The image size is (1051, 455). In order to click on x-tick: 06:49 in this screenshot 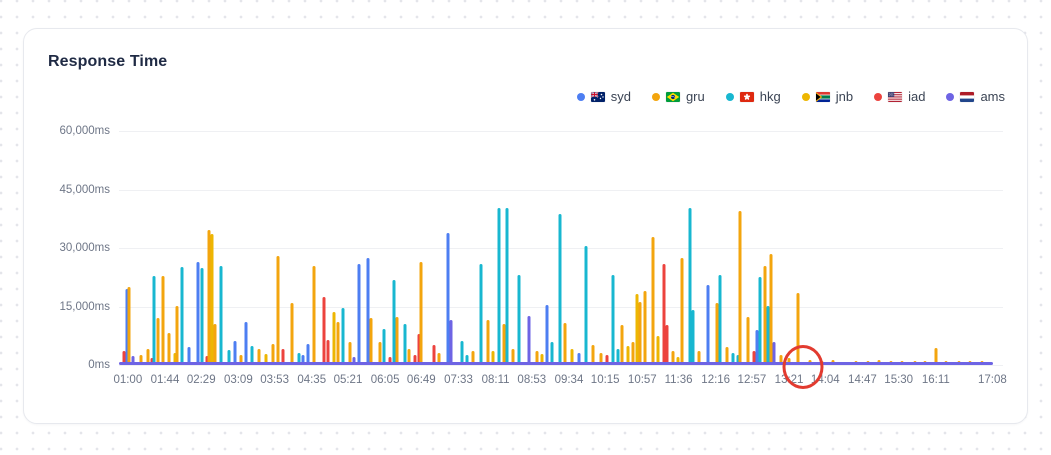, I will do `click(421, 380)`.